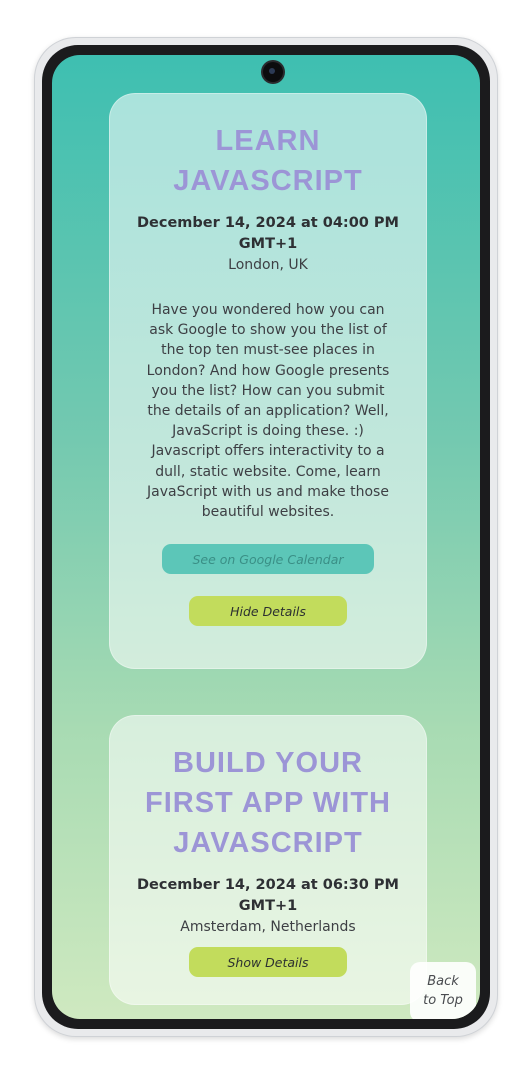 This screenshot has width=531, height=1080. What do you see at coordinates (268, 265) in the screenshot?
I see `event-location: London, UK` at bounding box center [268, 265].